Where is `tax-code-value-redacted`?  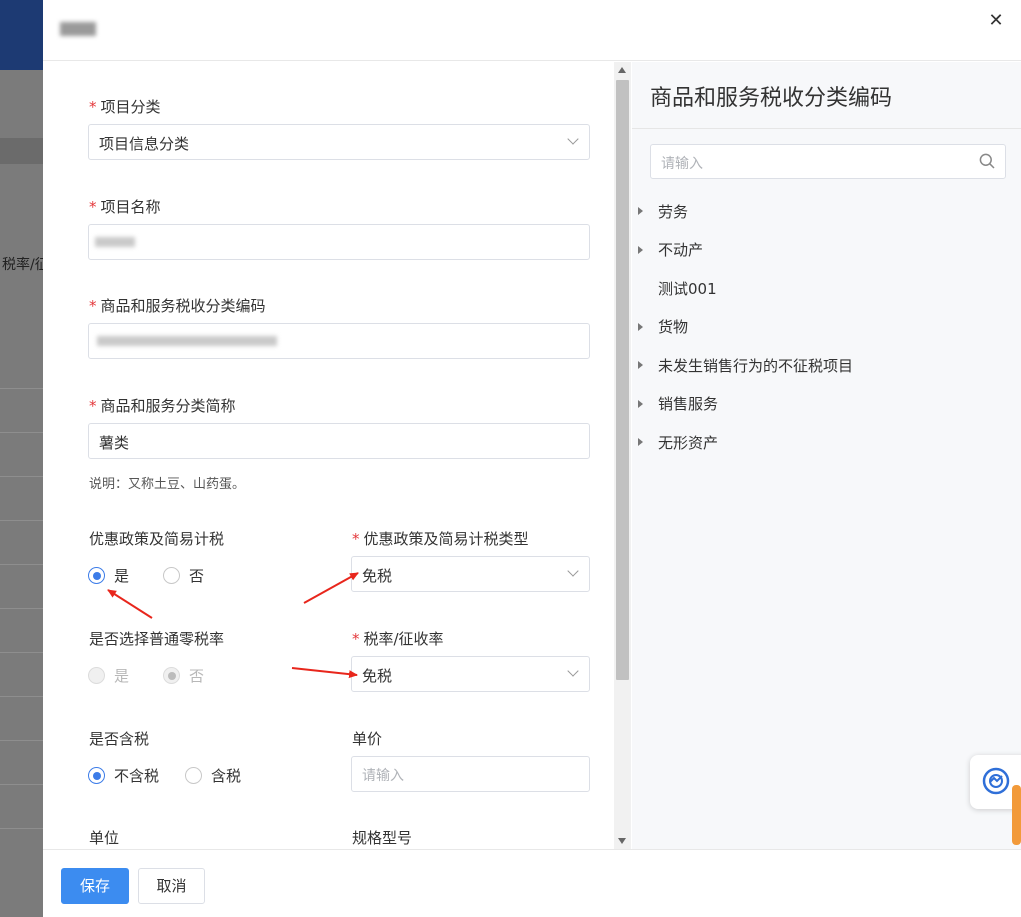 tax-code-value-redacted is located at coordinates (187, 341).